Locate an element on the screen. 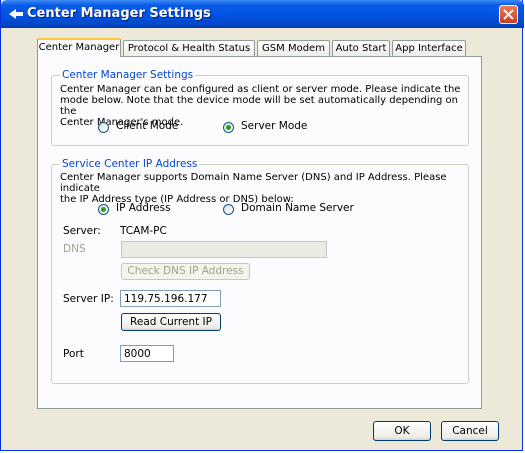 The width and height of the screenshot is (525, 453). check-dns-button: Check DNS IP Address is located at coordinates (185, 271).